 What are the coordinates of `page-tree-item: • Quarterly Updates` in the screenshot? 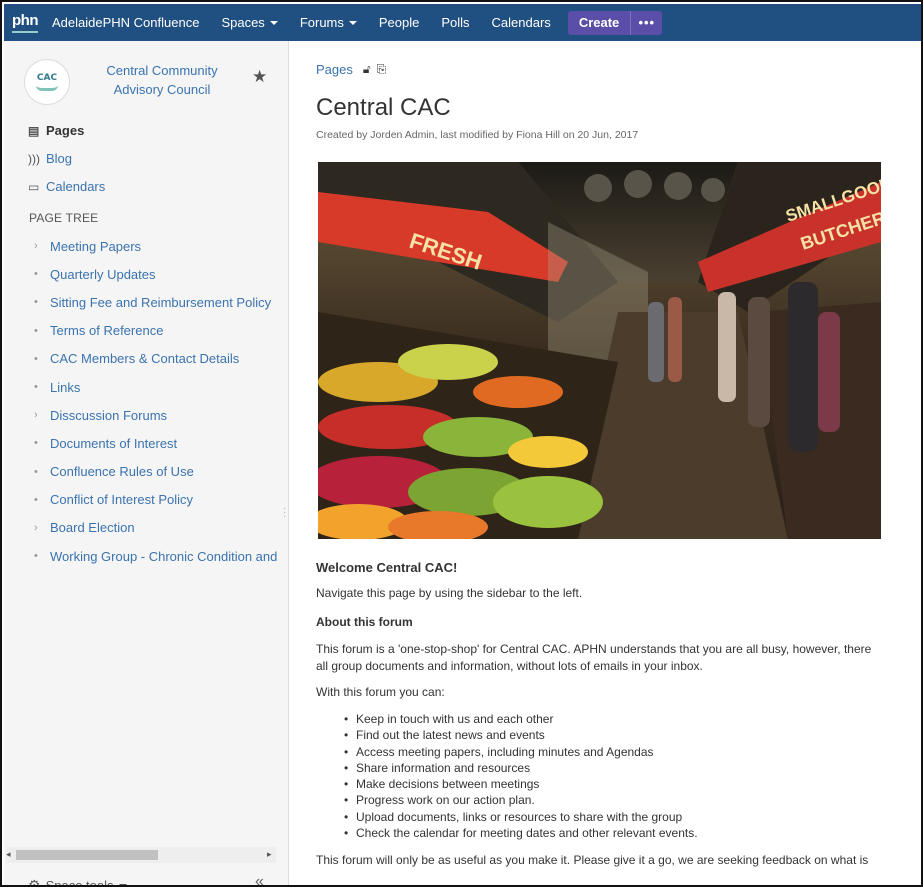 It's located at (159, 274).